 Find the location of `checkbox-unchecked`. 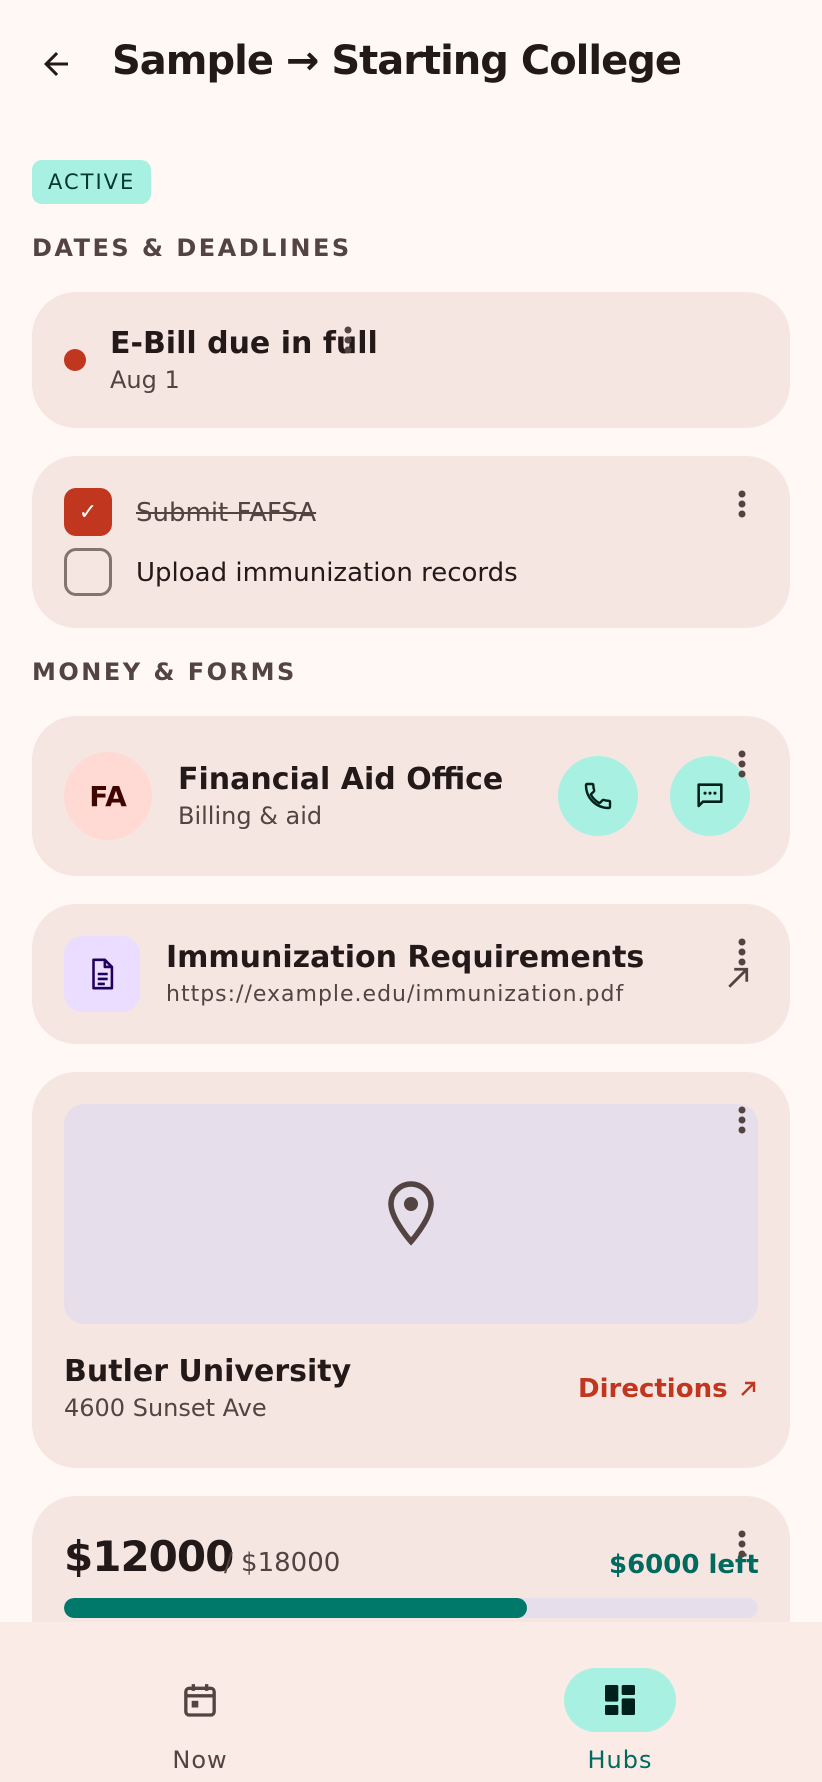

checkbox-unchecked is located at coordinates (88, 572).